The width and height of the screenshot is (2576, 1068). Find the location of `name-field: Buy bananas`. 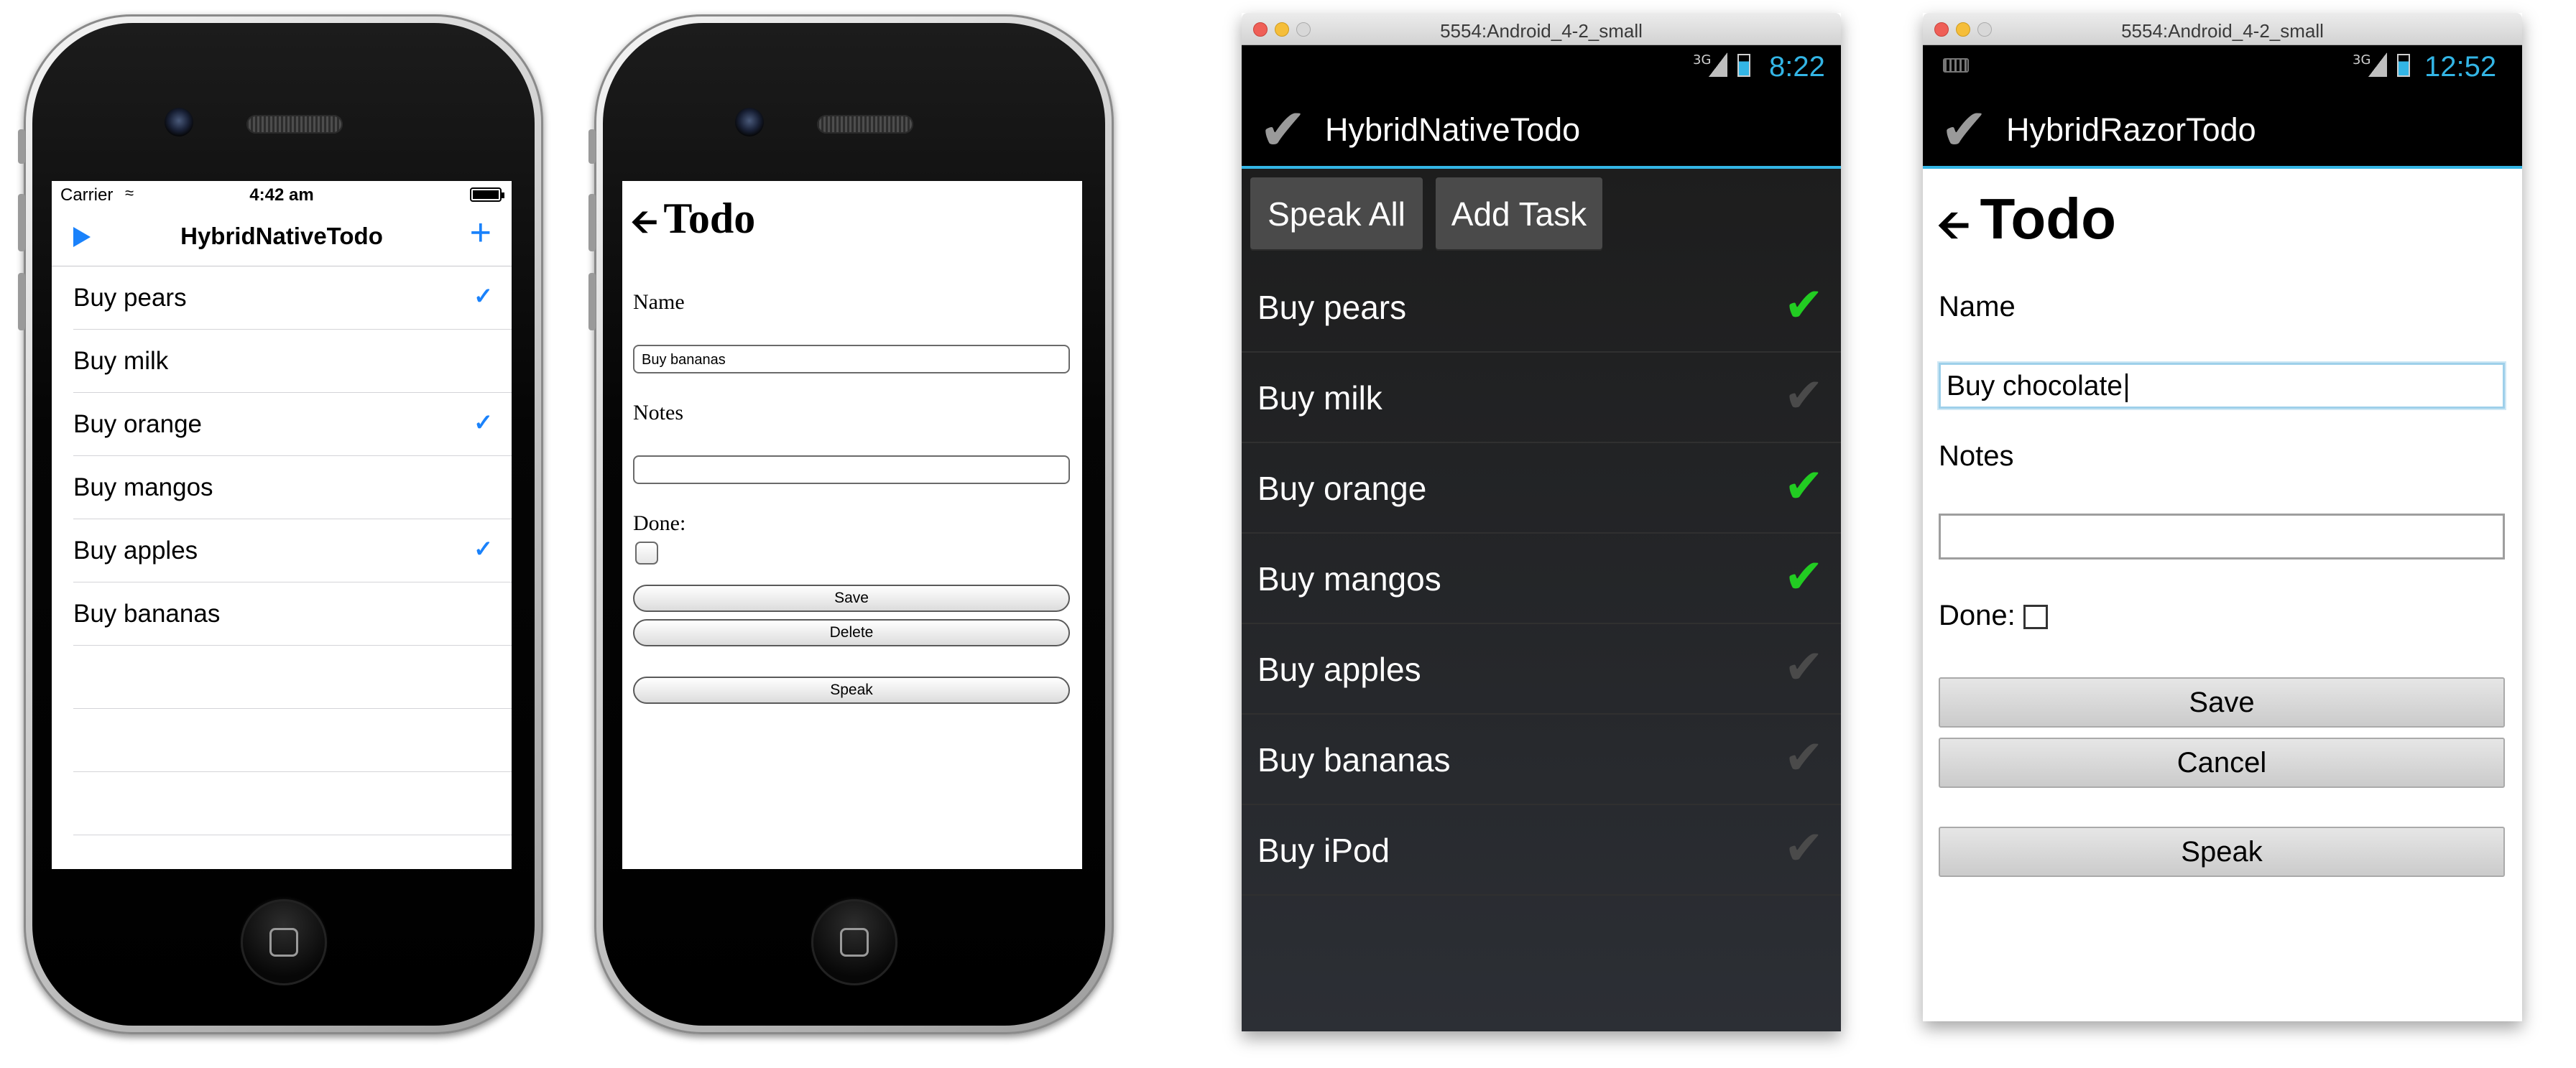

name-field: Buy bananas is located at coordinates (852, 359).